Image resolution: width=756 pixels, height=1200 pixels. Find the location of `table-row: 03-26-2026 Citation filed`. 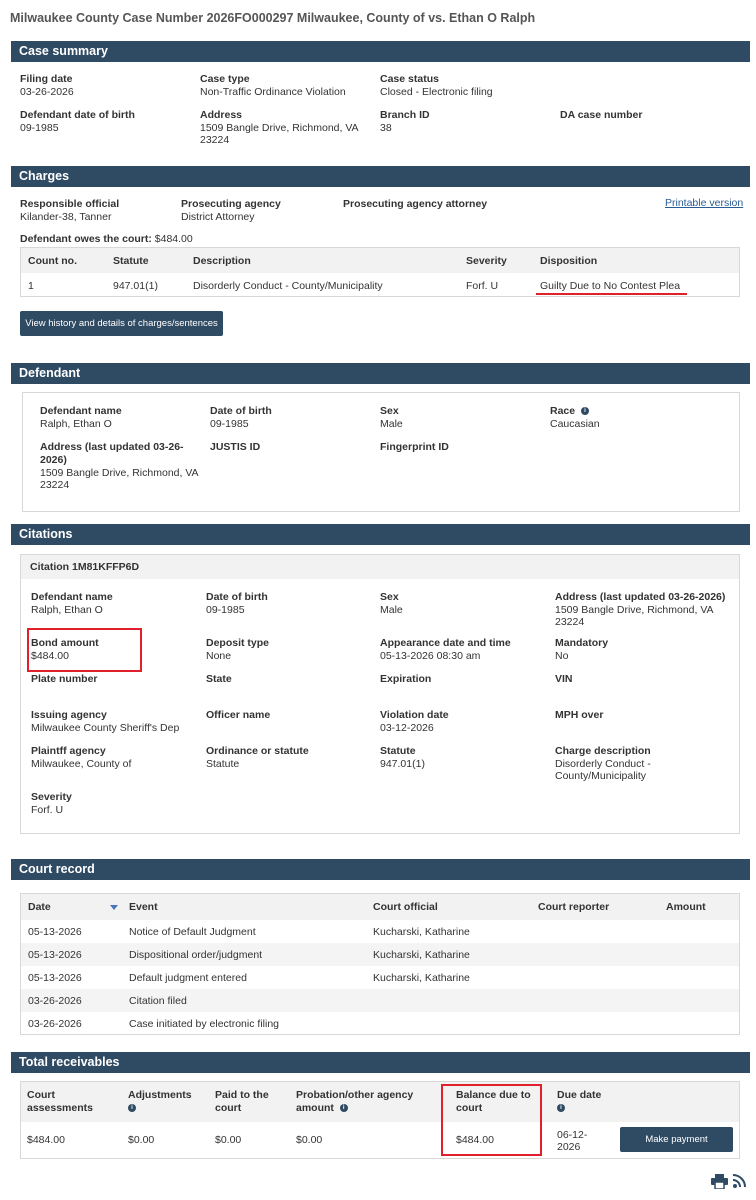

table-row: 03-26-2026 Citation filed is located at coordinates (380, 1000).